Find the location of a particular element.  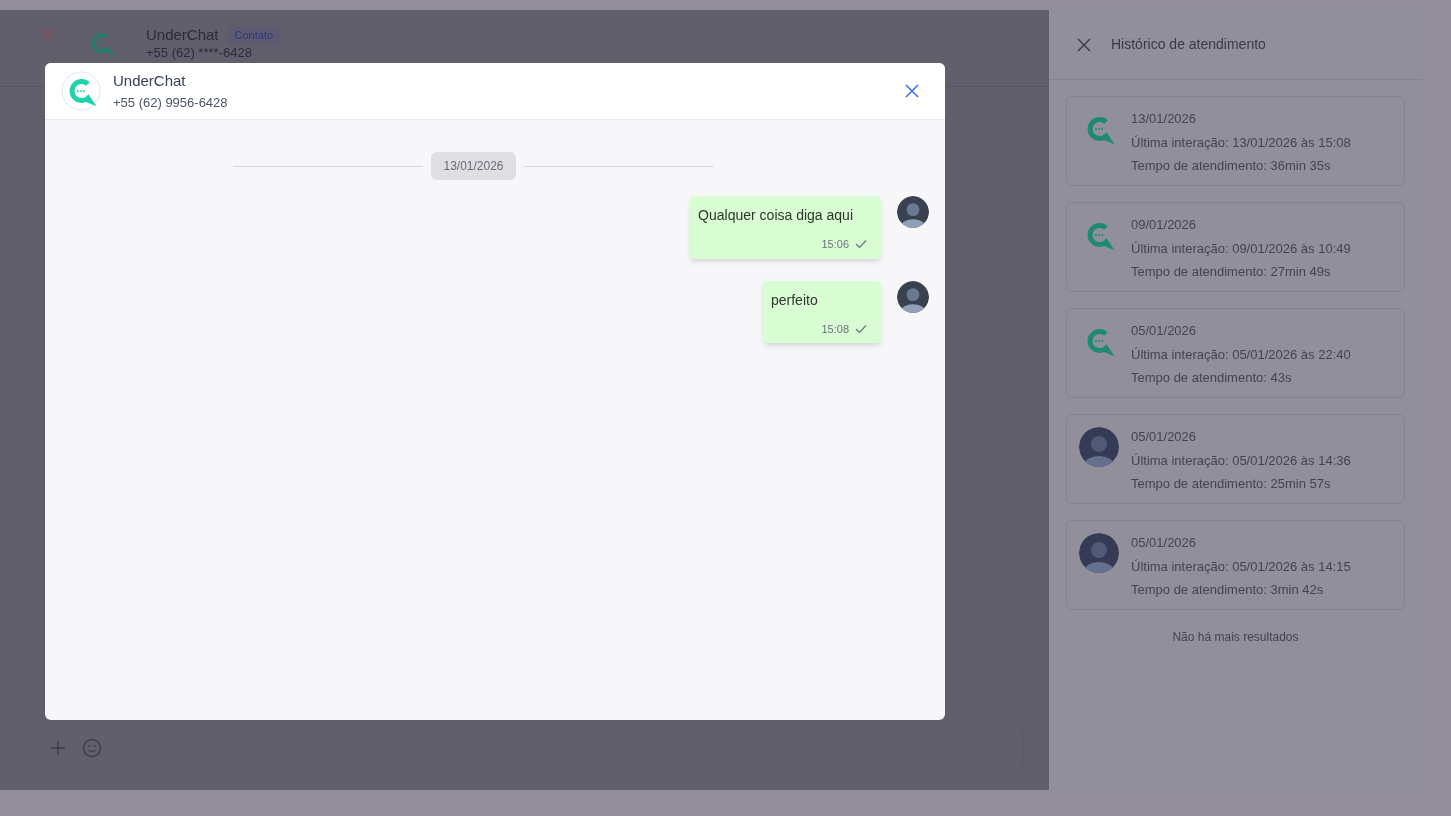

panel-title: Histórico de atendimento is located at coordinates (1188, 44).